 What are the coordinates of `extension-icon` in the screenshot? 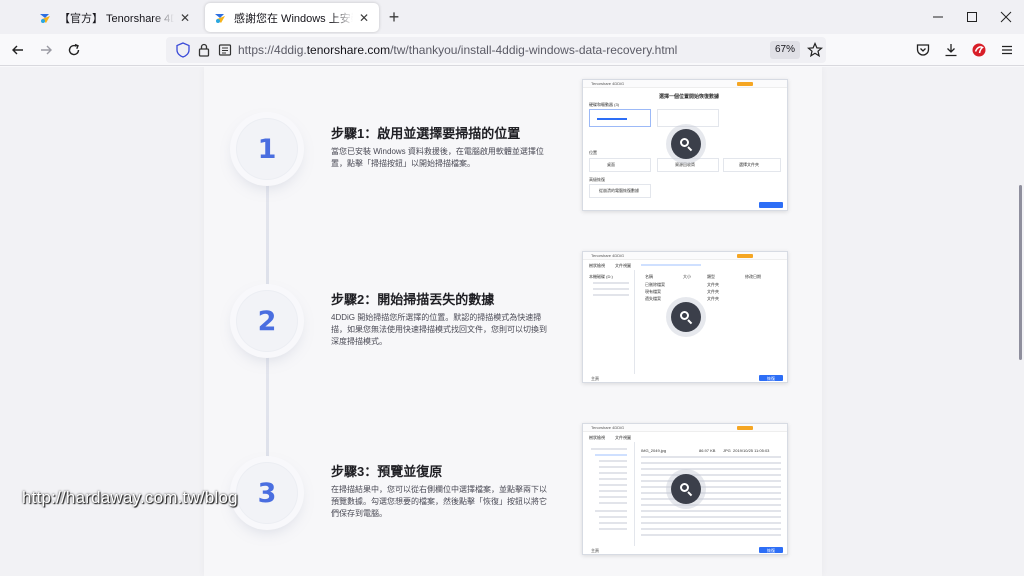 It's located at (979, 50).